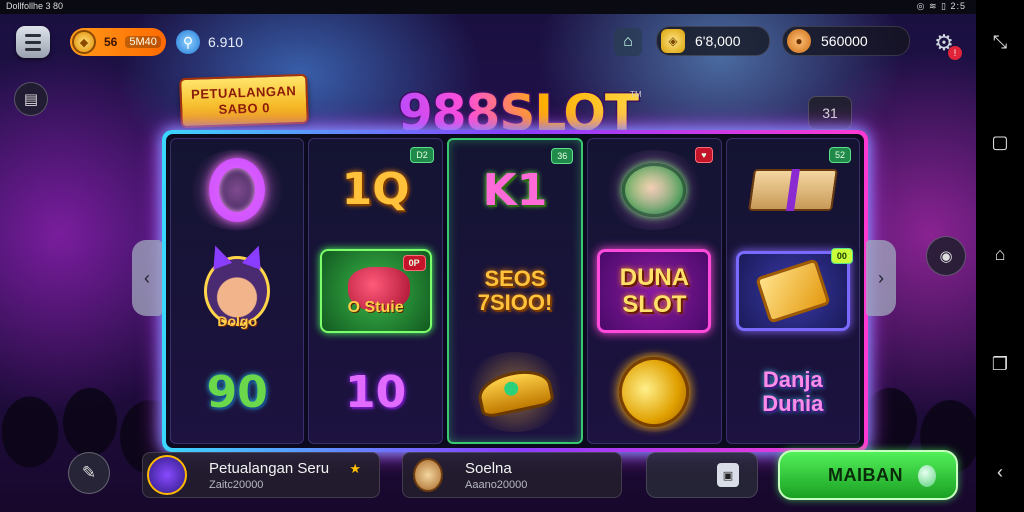 This screenshot has width=1024, height=512. What do you see at coordinates (799, 41) in the screenshot?
I see `coin-icon: ●` at bounding box center [799, 41].